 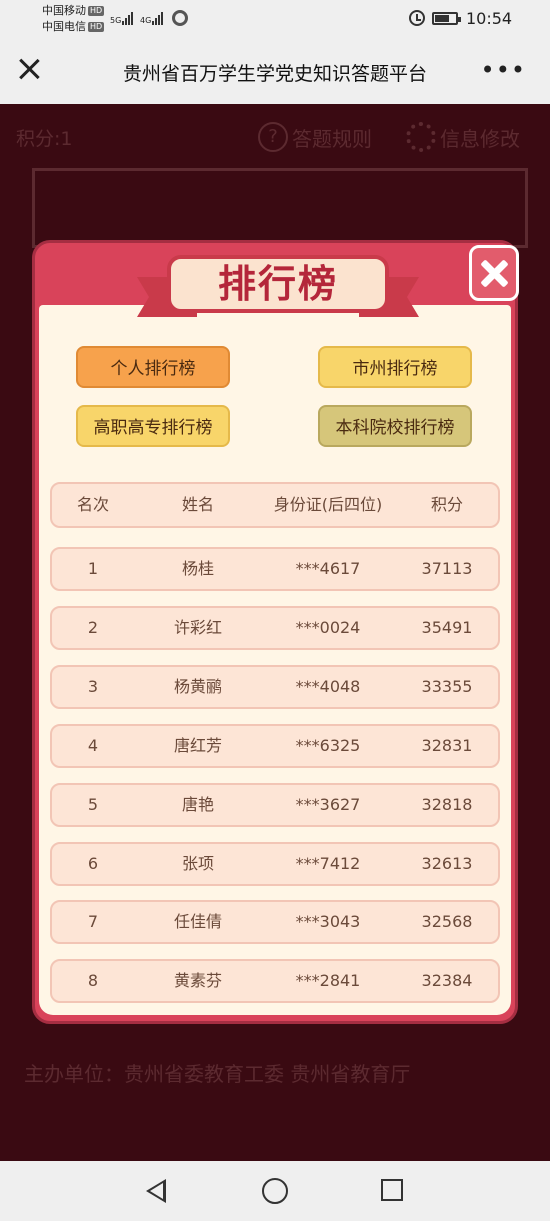 What do you see at coordinates (446, 504) in the screenshot?
I see `column-score: 积分` at bounding box center [446, 504].